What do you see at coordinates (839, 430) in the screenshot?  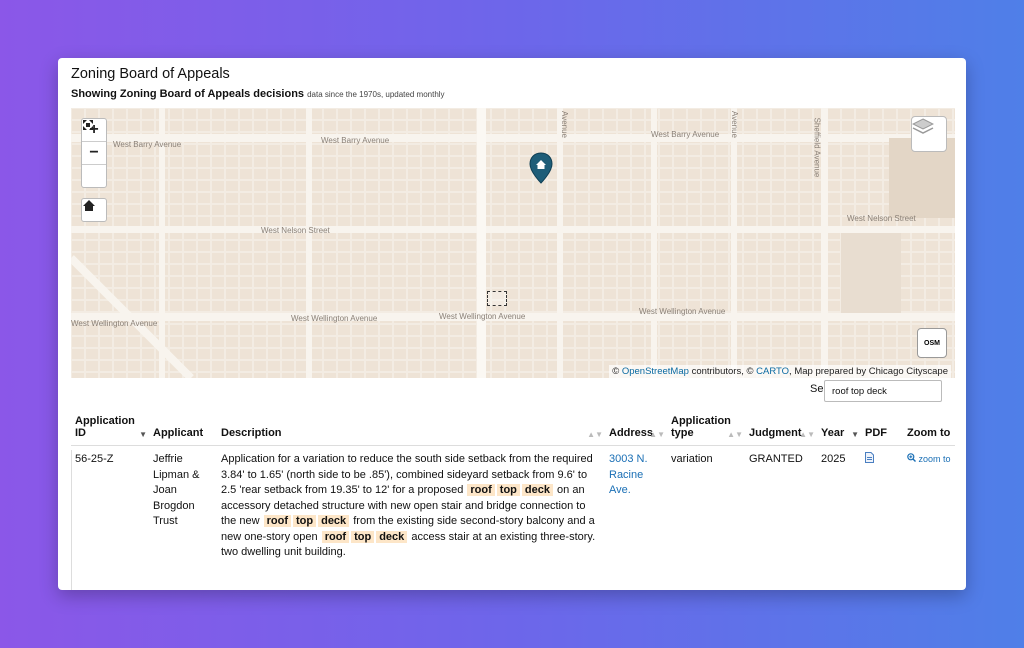 I see `col-year: Year ▼` at bounding box center [839, 430].